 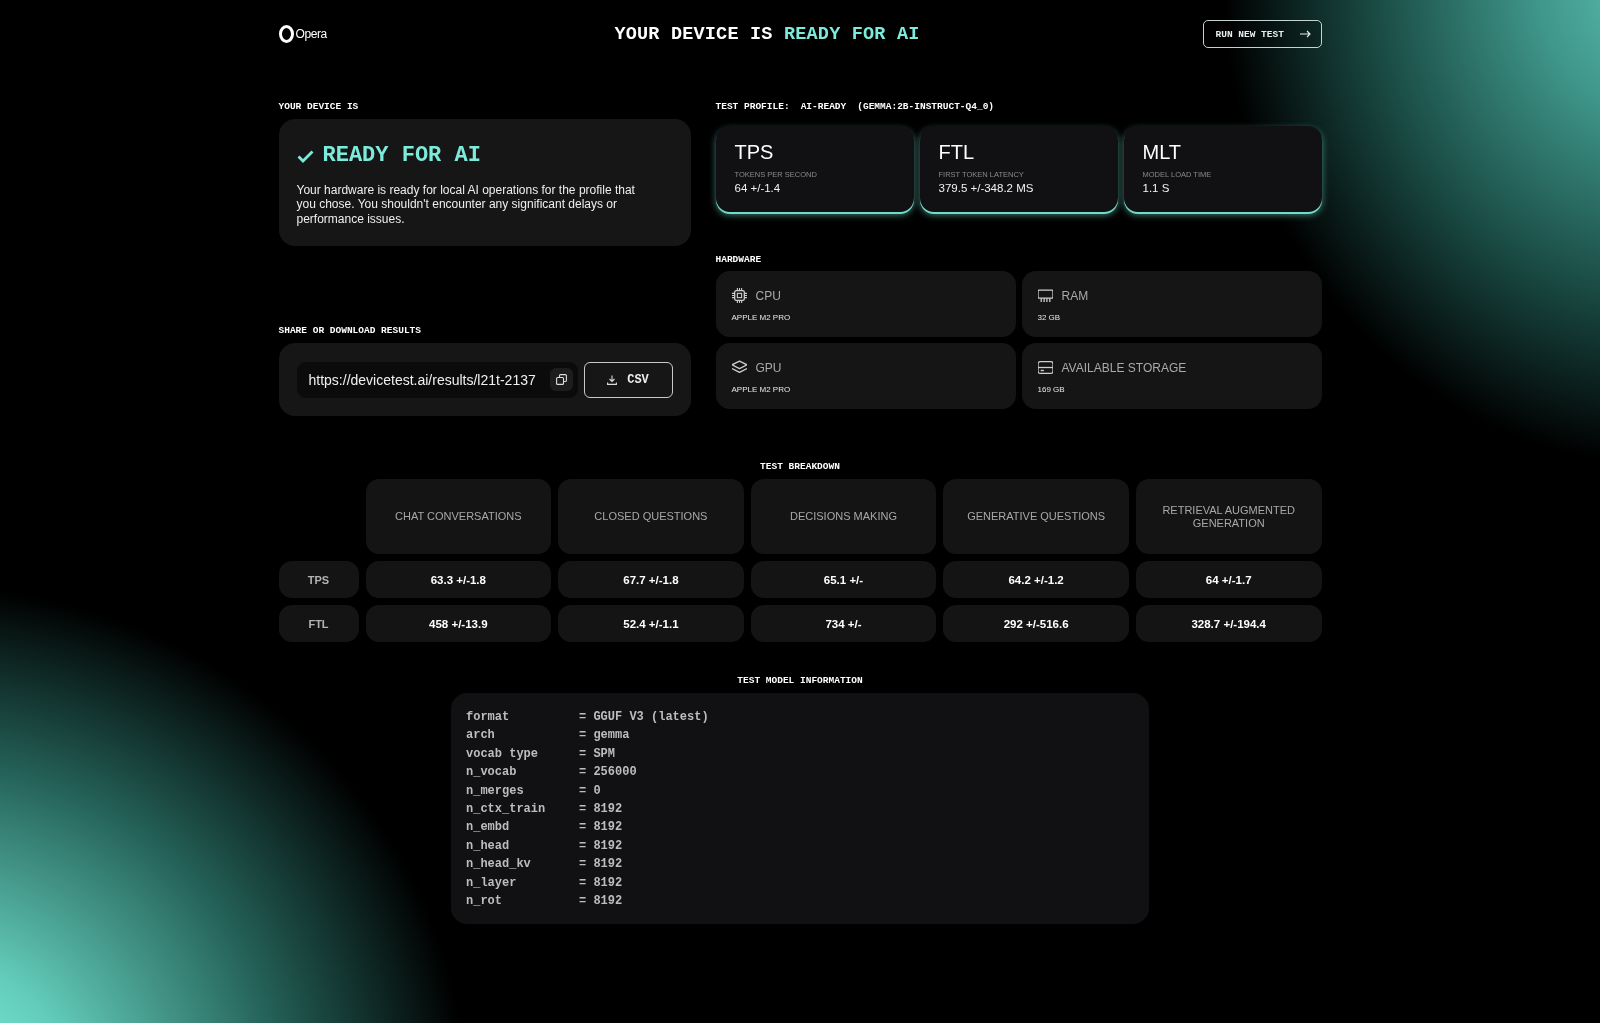 What do you see at coordinates (1045, 295) in the screenshot?
I see `memory-module-icon` at bounding box center [1045, 295].